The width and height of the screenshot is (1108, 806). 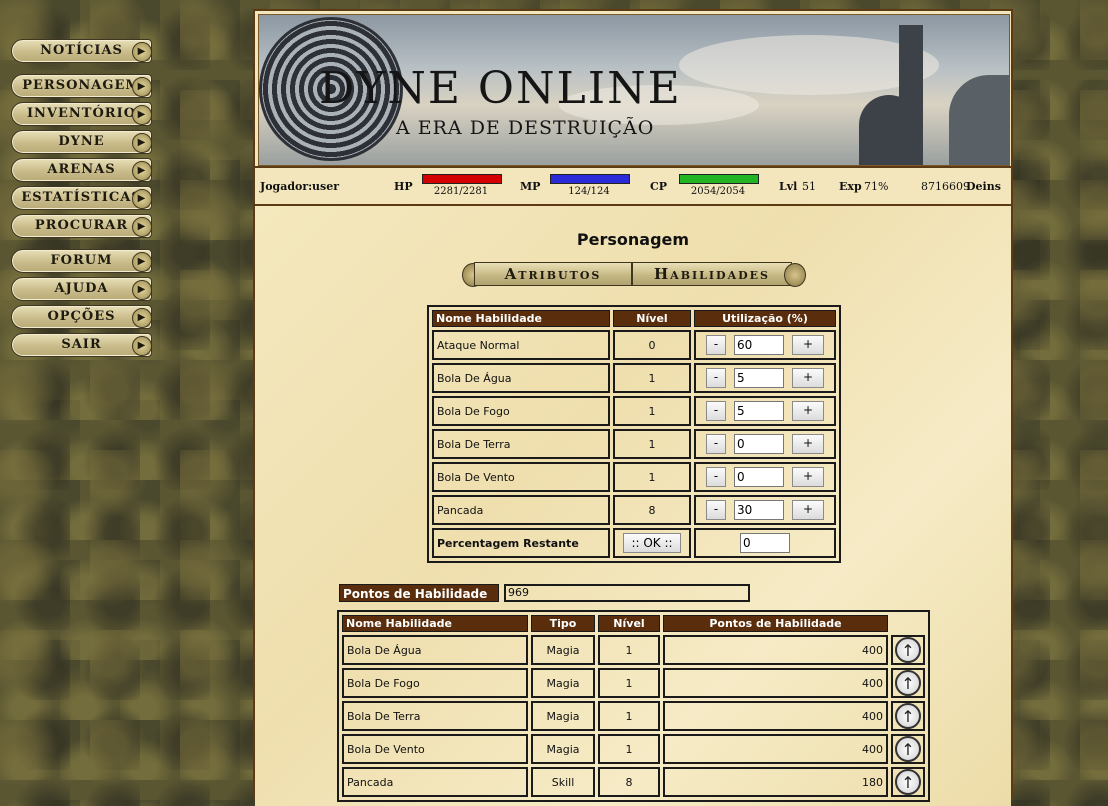 I want to click on skill-points-row: Pontos de Habilidade 969, so click(x=545, y=593).